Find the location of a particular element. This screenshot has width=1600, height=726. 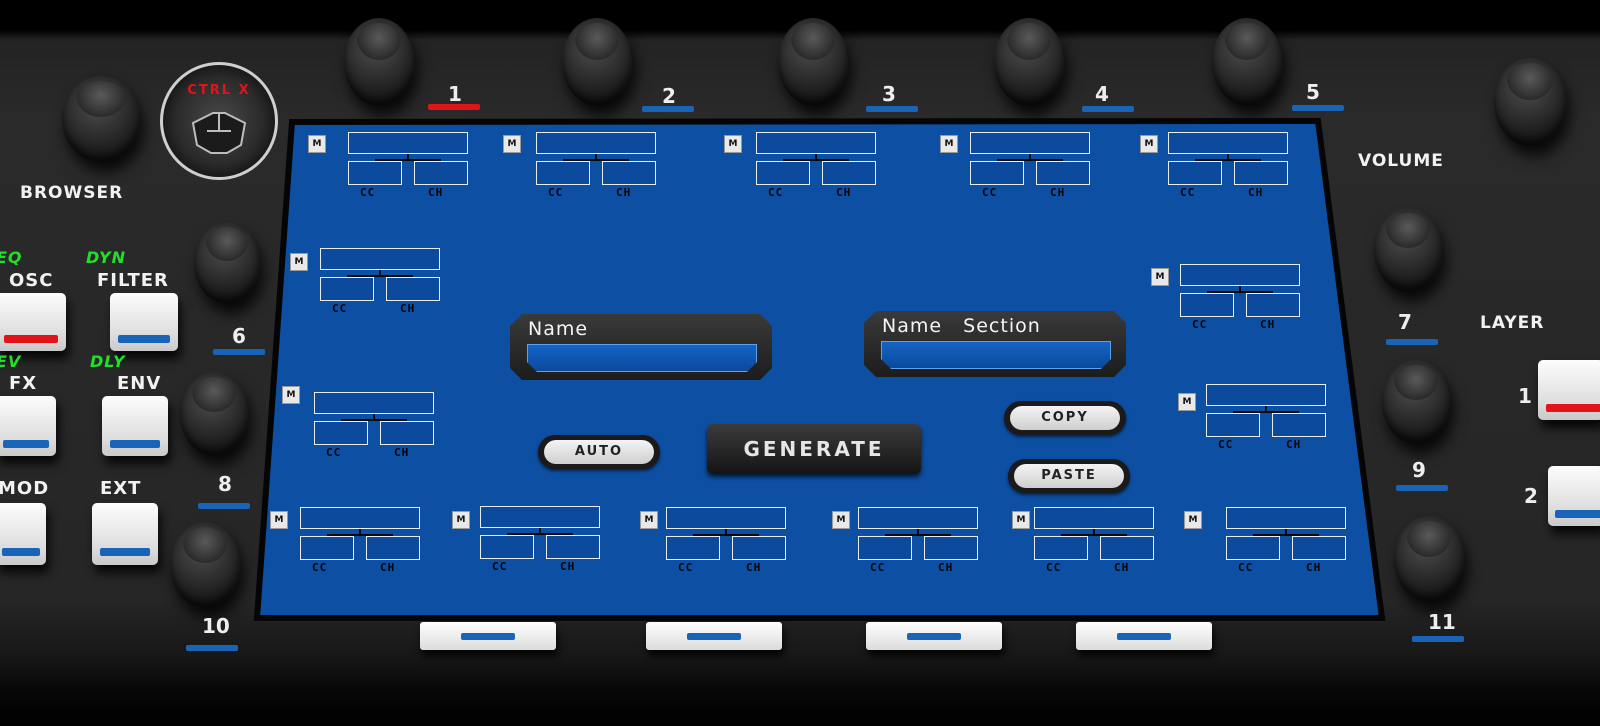

browser-knob is located at coordinates (101, 119).